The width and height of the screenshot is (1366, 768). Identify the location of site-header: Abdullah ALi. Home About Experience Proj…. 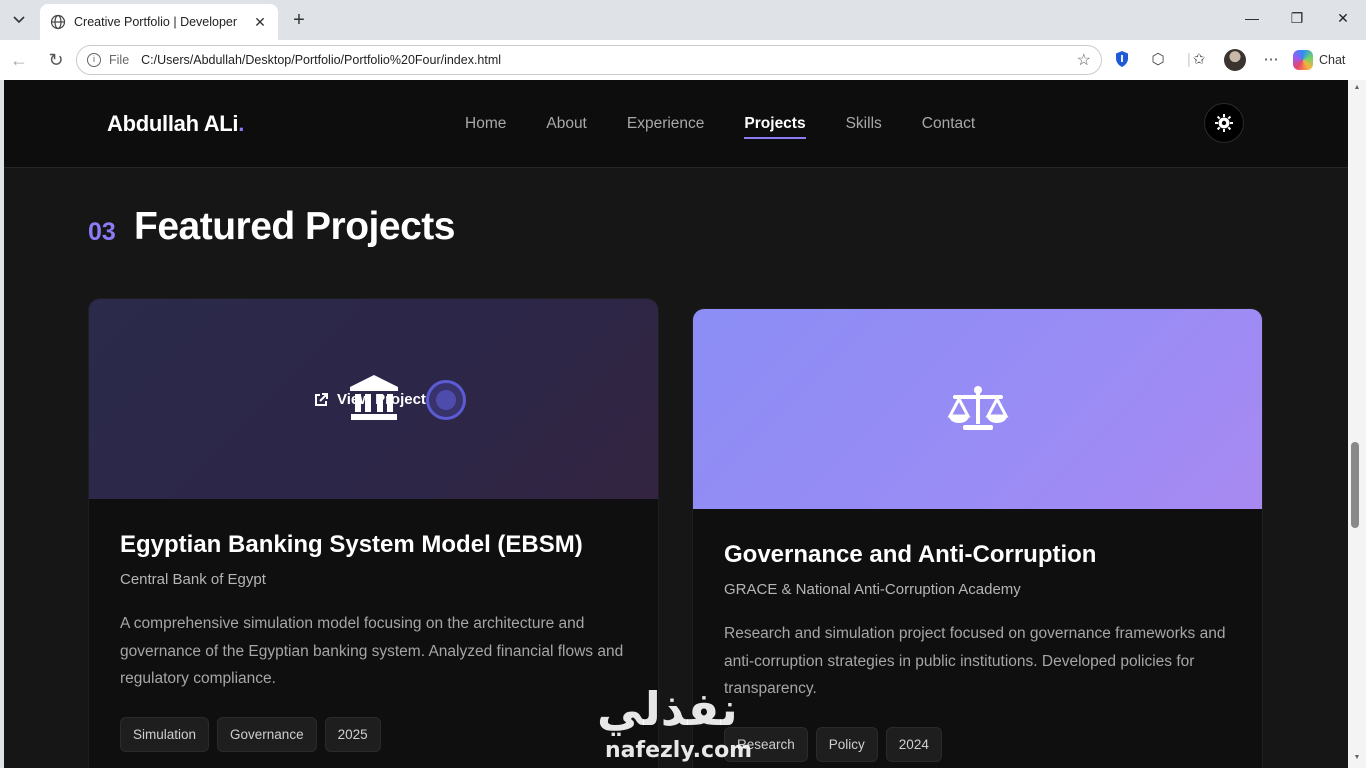
(676, 124).